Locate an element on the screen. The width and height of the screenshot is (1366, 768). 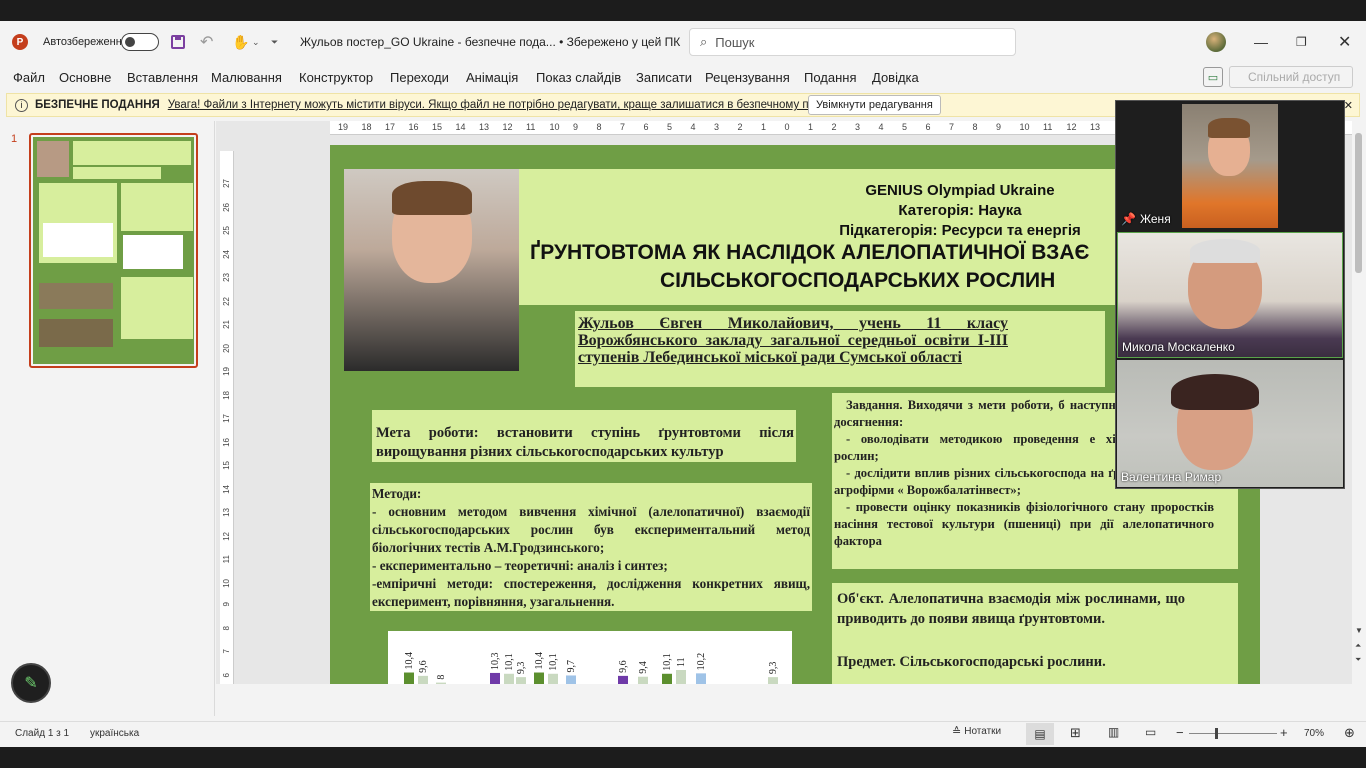
chart-data-label: 9,7 is located at coordinates (571, 666).